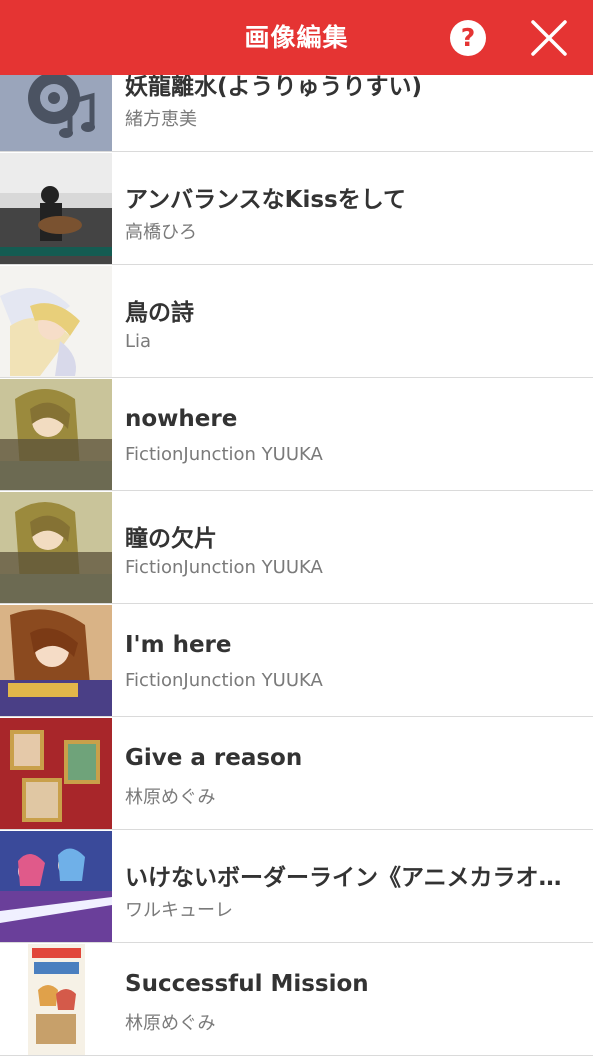 The height and width of the screenshot is (1056, 593). What do you see at coordinates (179, 910) in the screenshot?
I see `song-artist: ワルキューレ` at bounding box center [179, 910].